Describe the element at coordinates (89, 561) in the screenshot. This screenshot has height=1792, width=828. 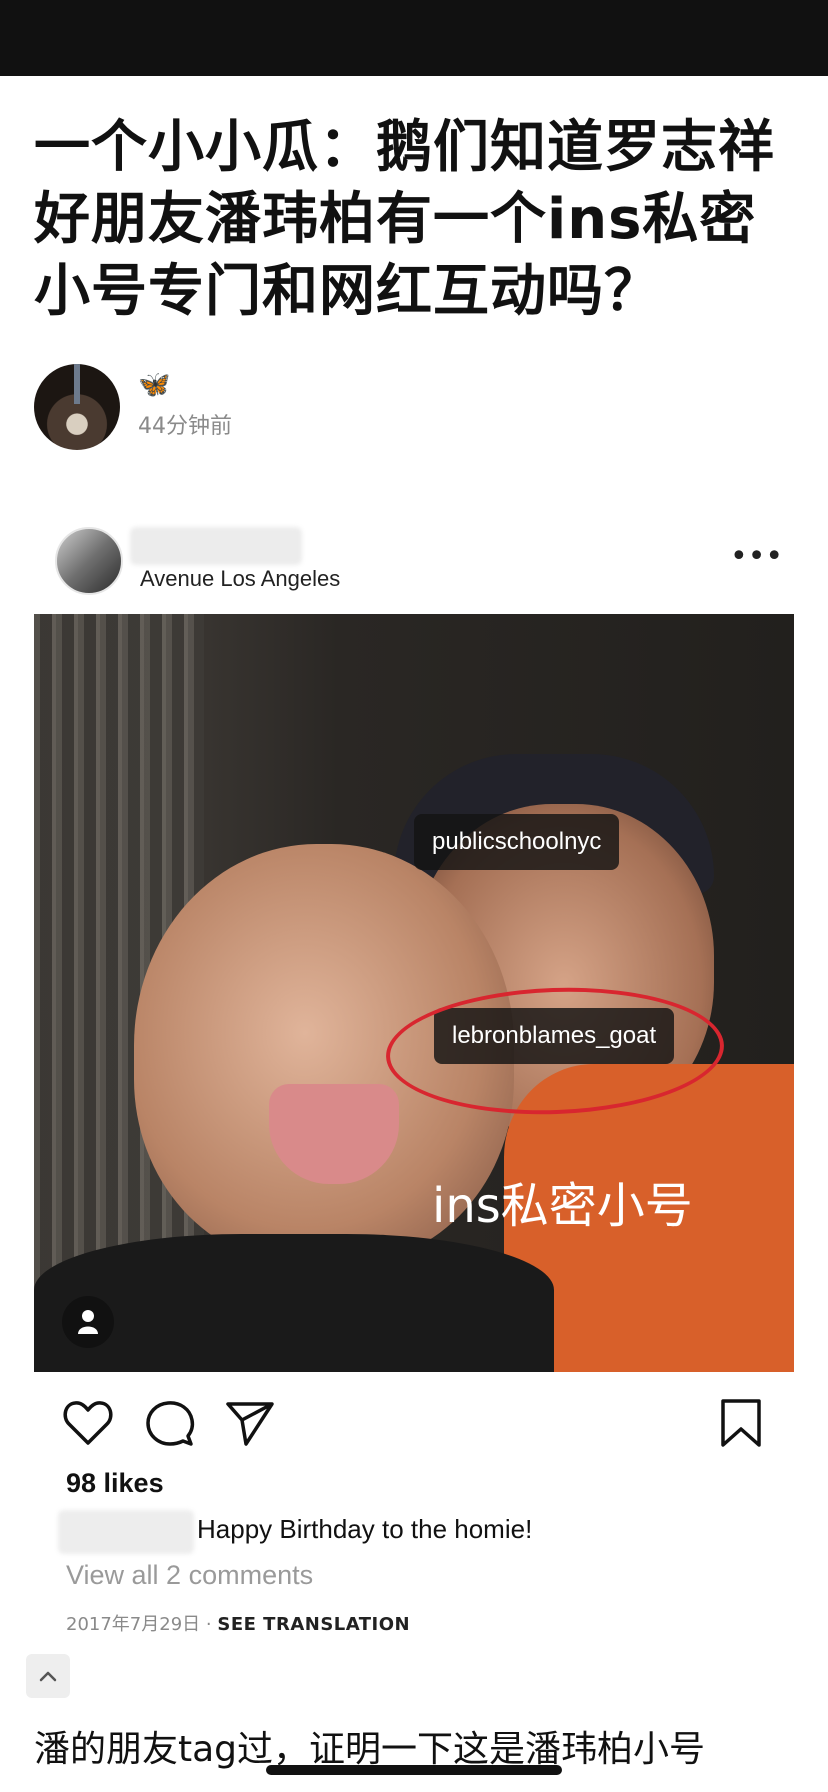
I see `ig-avatar` at that location.